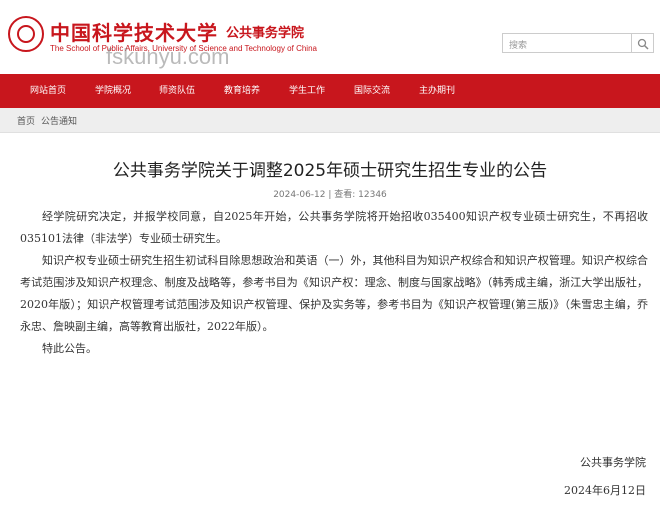 The width and height of the screenshot is (660, 518). I want to click on main-nav: 网站首页 学院概况 师资队伍 教育培养 学生工作 国际交流 主办期刊, so click(330, 91).